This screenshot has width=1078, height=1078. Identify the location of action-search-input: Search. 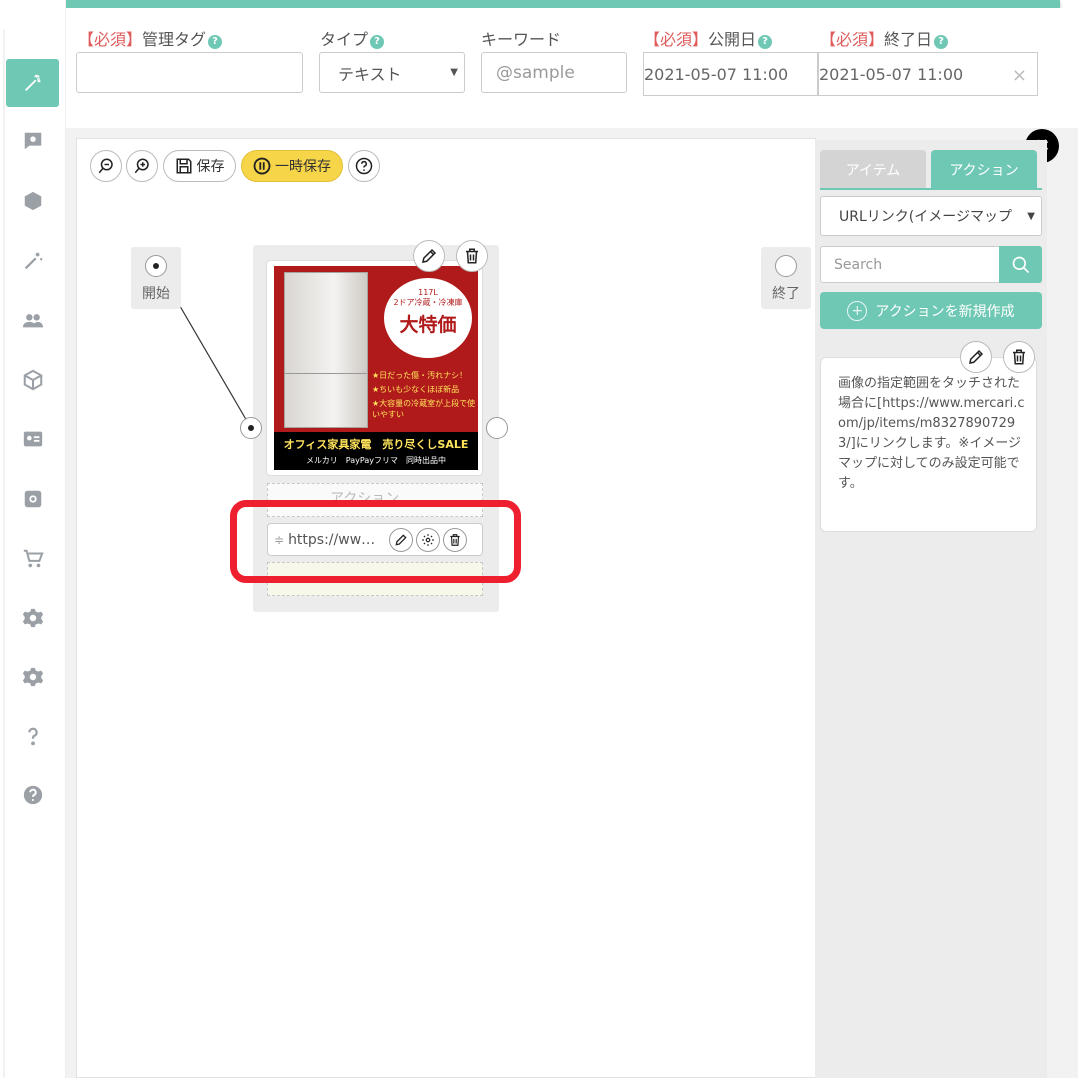
(910, 264).